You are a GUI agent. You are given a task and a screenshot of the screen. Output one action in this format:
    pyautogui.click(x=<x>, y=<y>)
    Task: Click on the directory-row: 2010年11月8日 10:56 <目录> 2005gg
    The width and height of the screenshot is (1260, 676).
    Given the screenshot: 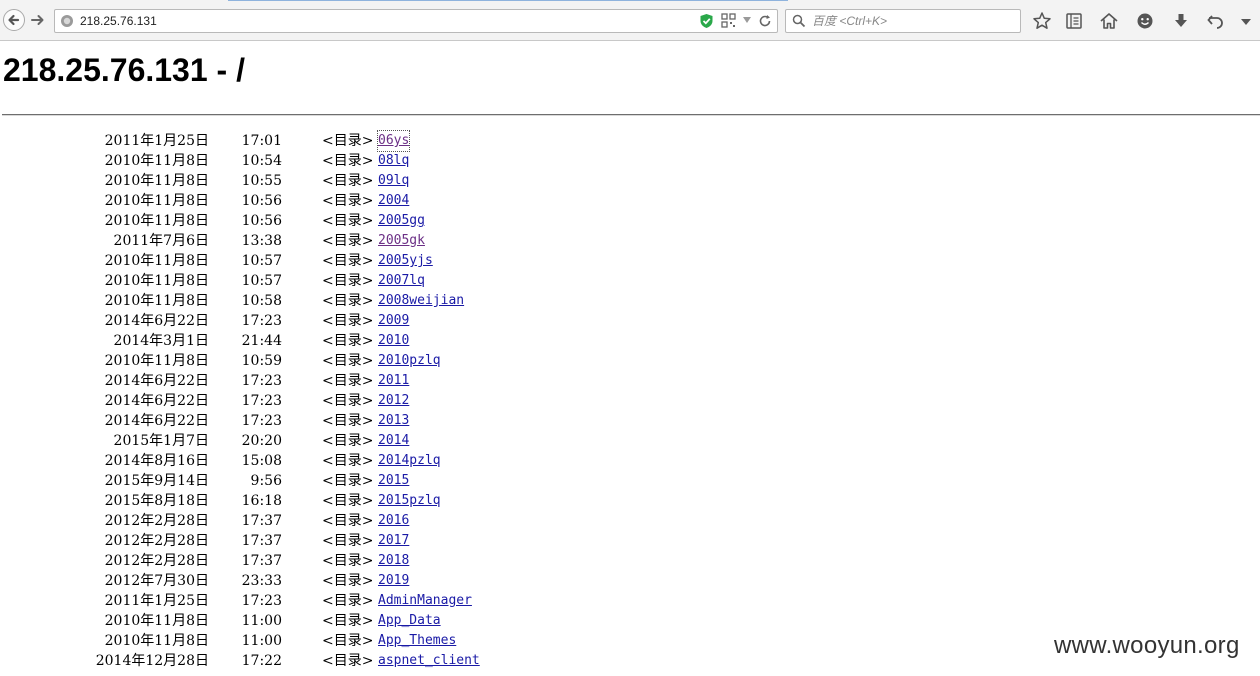 What is the action you would take?
    pyautogui.click(x=350, y=221)
    